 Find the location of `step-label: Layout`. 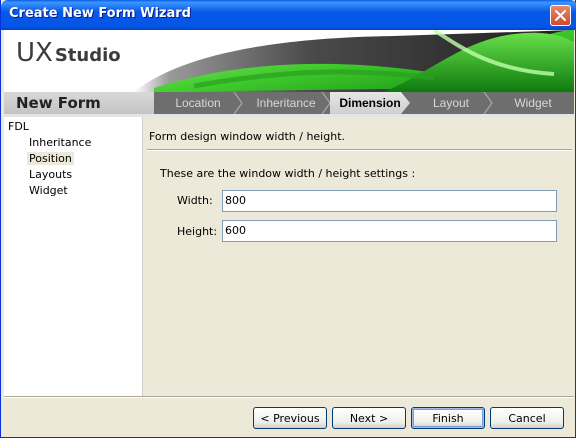

step-label: Layout is located at coordinates (451, 103).